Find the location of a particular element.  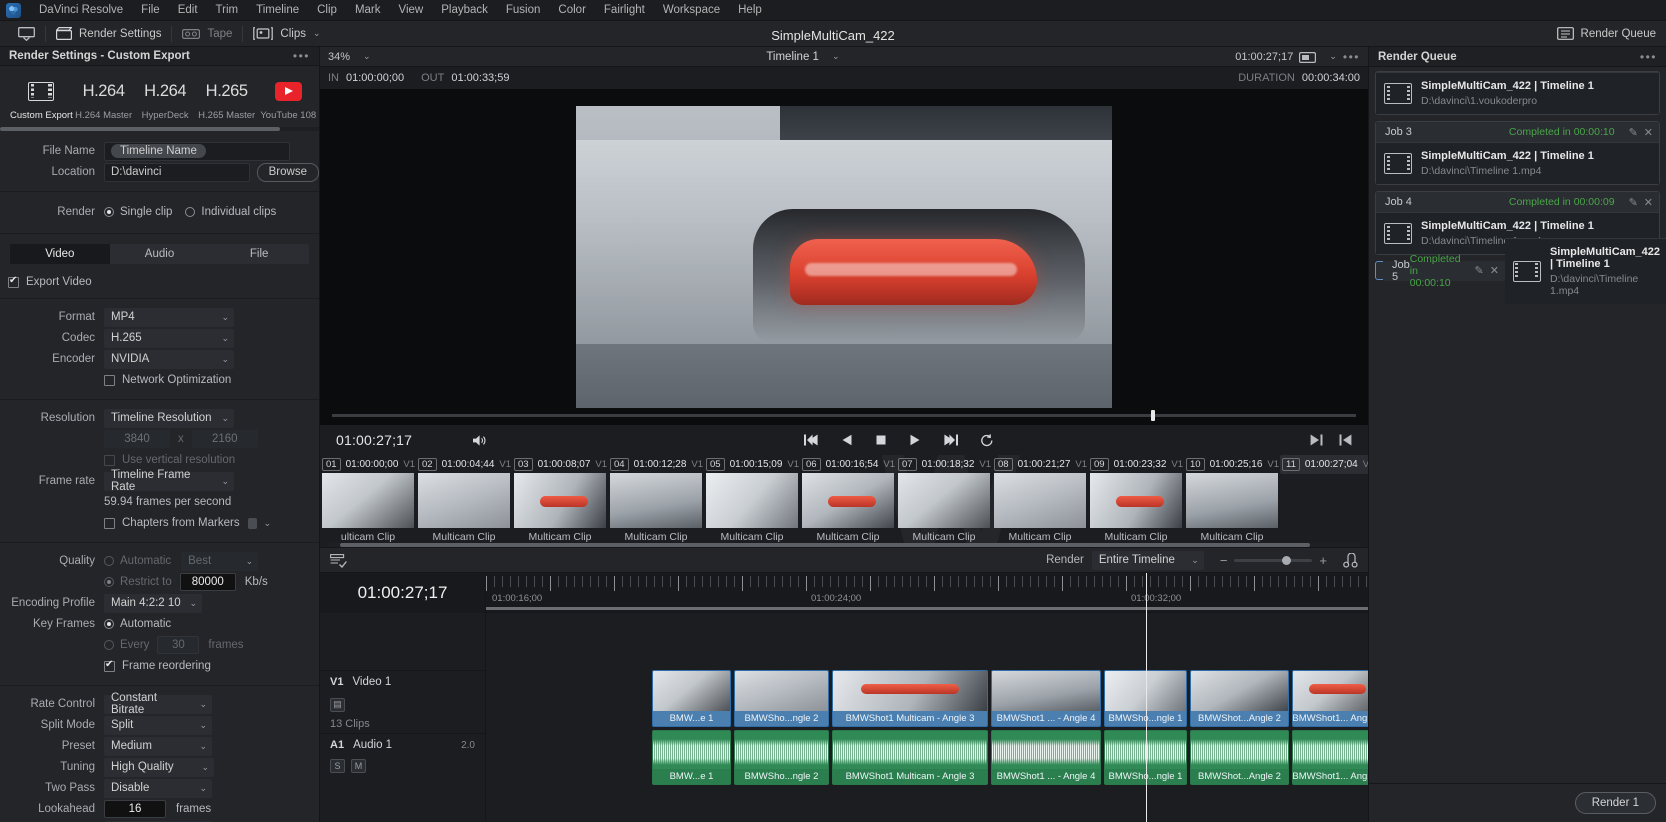

timeline-video-clip: BMWShot...Angle 2 is located at coordinates (1239, 698).